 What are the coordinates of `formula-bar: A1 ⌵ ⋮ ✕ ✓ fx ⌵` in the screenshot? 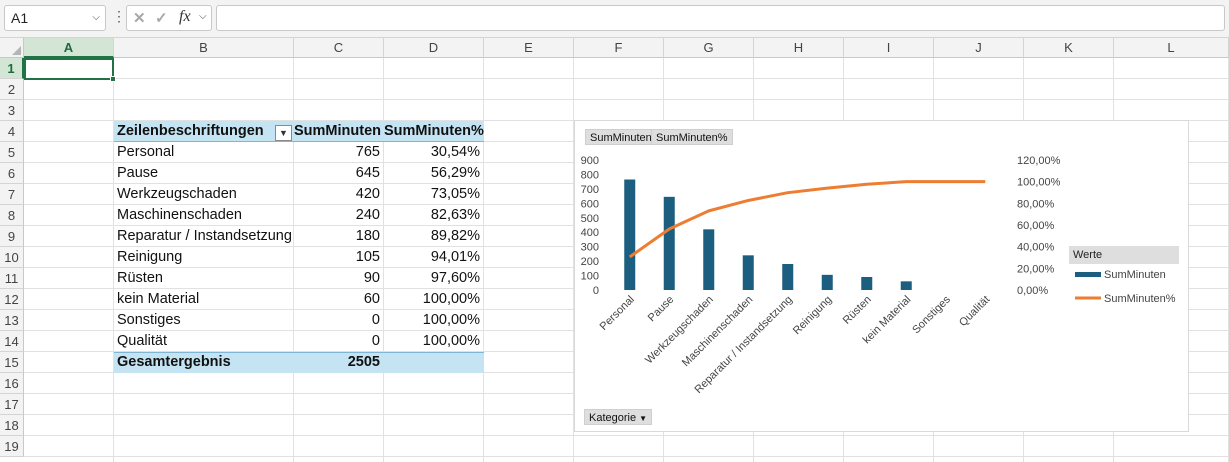 It's located at (614, 19).